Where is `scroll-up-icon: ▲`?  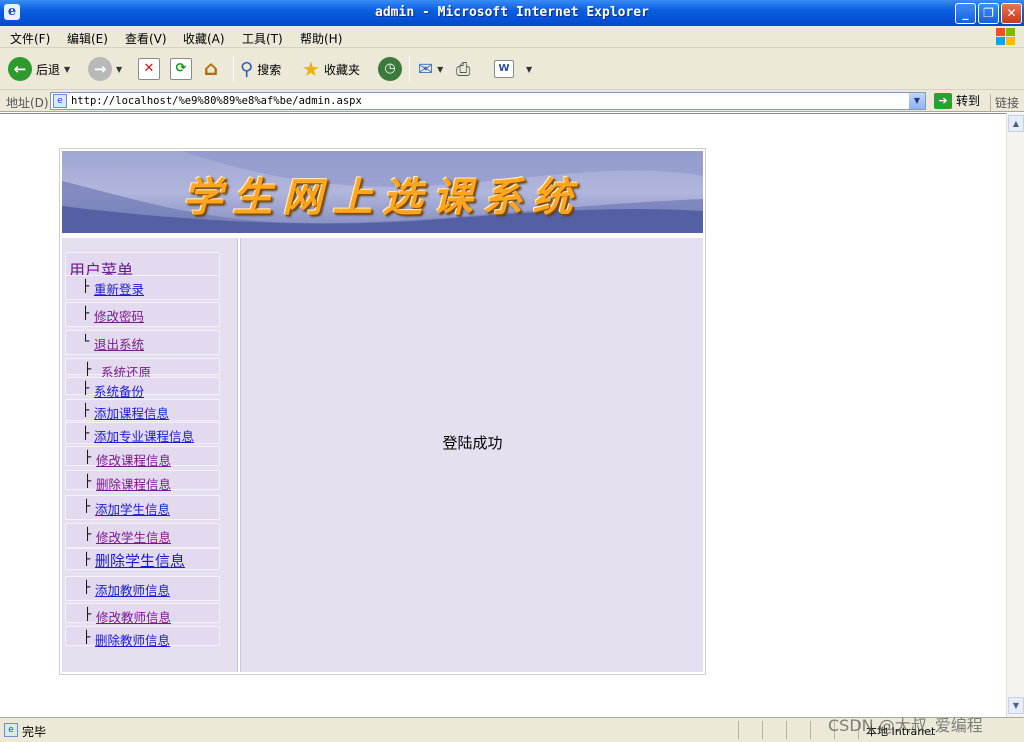
scroll-up-icon: ▲ is located at coordinates (1016, 123).